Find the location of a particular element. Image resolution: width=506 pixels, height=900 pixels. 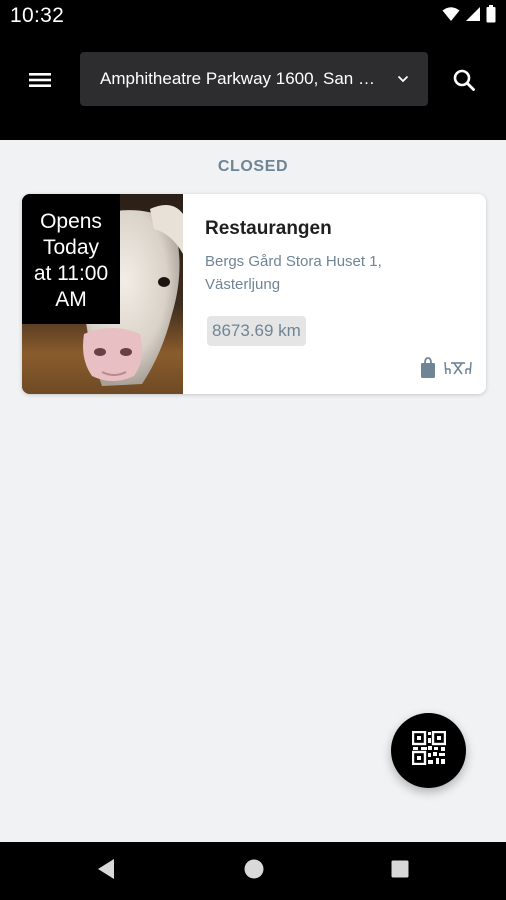

restaurant-name: Restaurangen is located at coordinates (268, 228).